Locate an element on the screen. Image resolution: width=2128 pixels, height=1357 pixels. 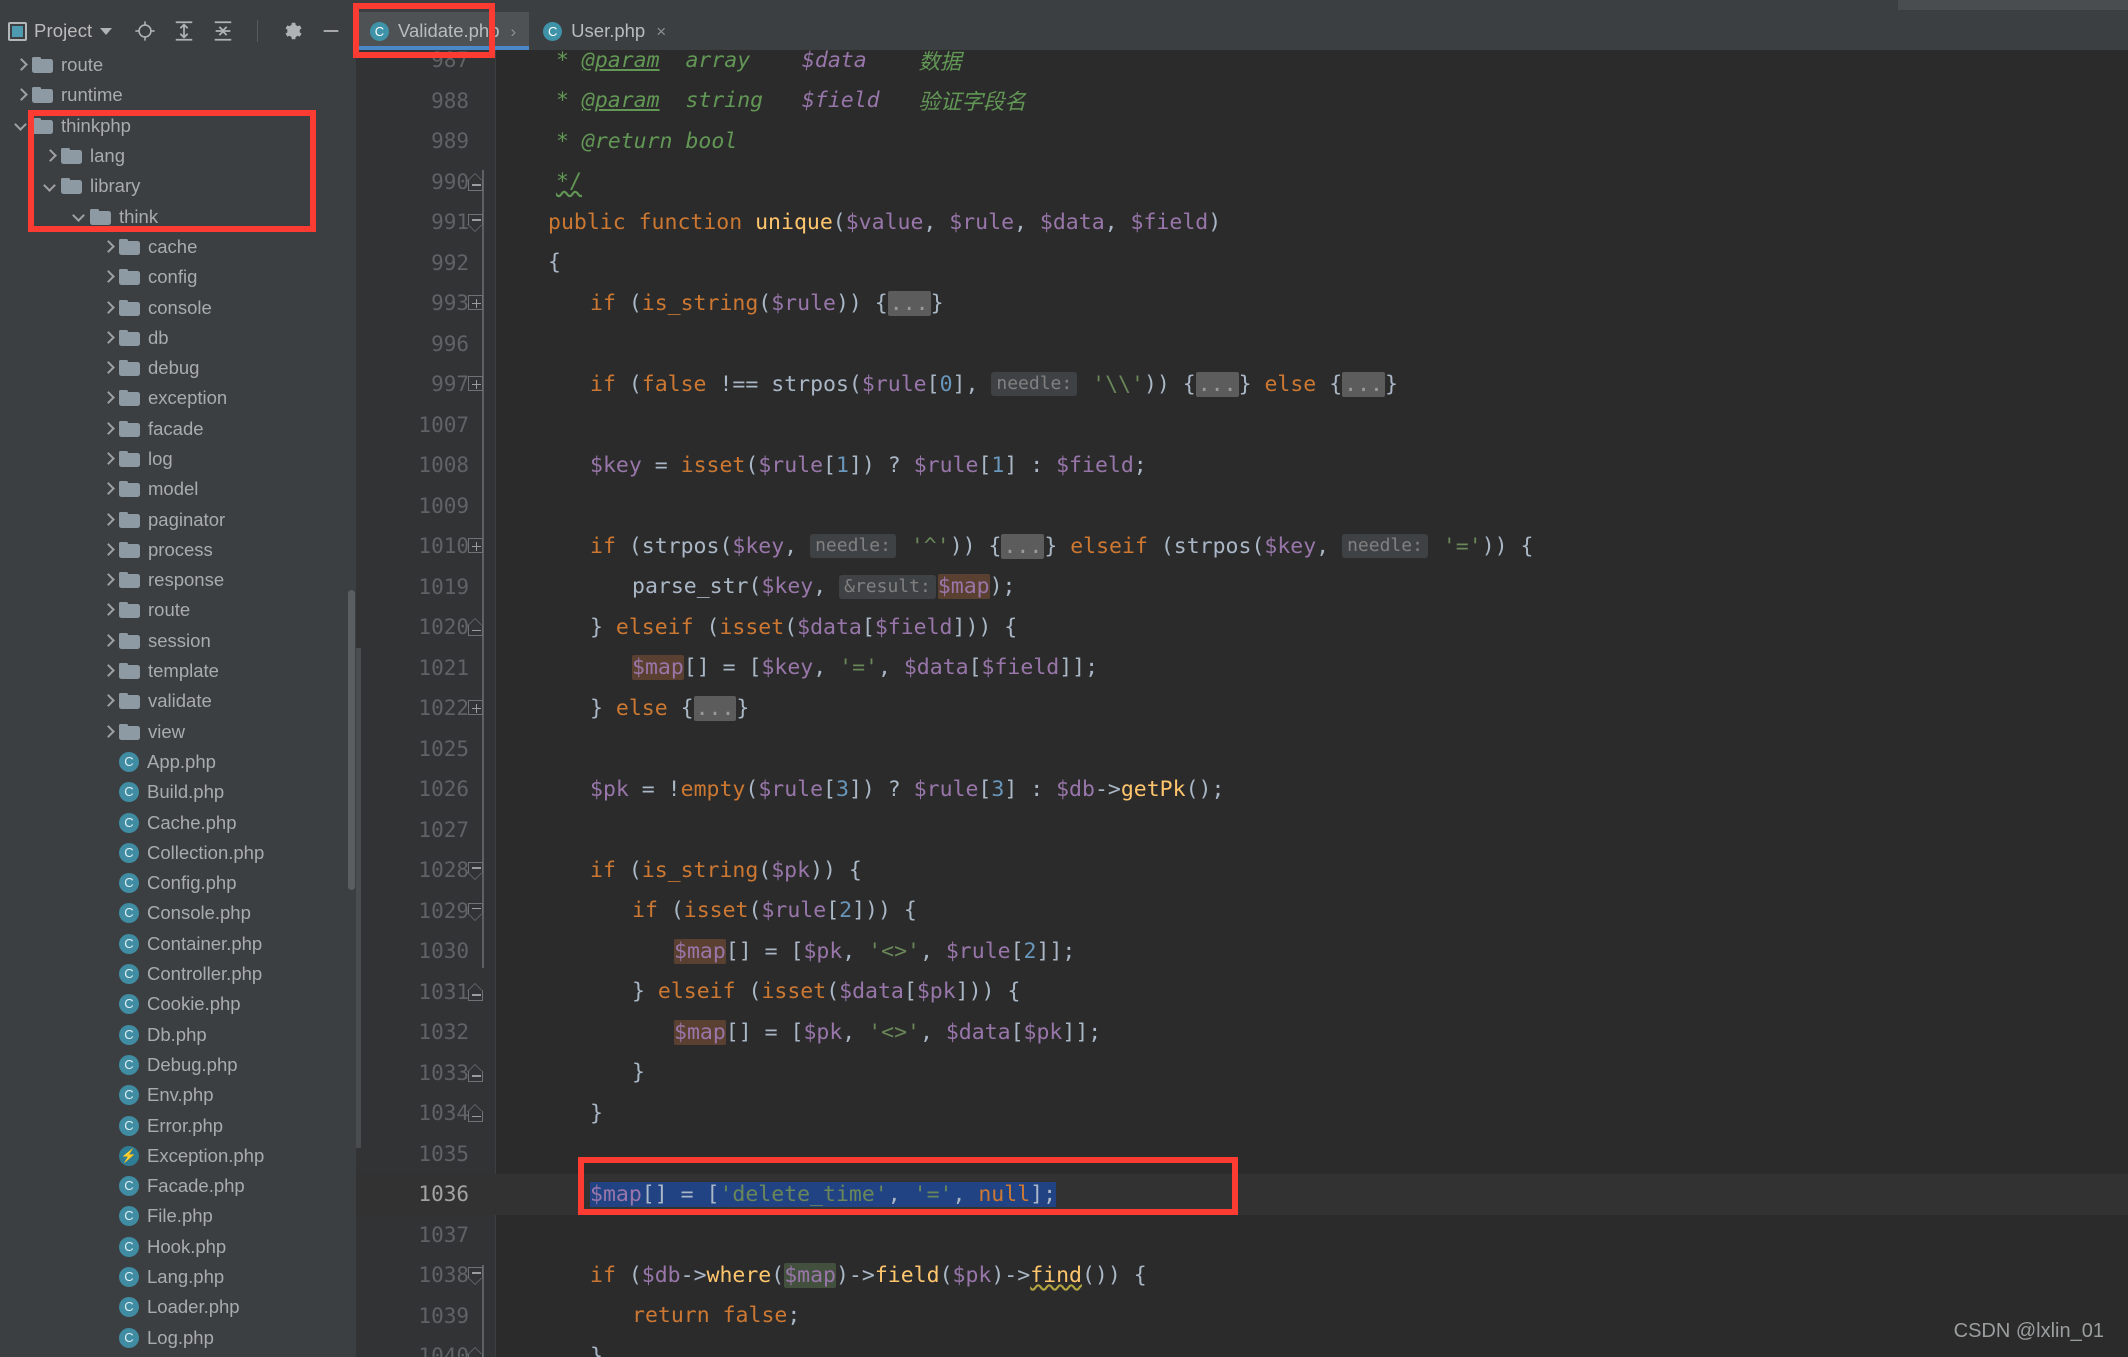
code-line: } elseif (isset($data[$pk])) { is located at coordinates (758, 992).